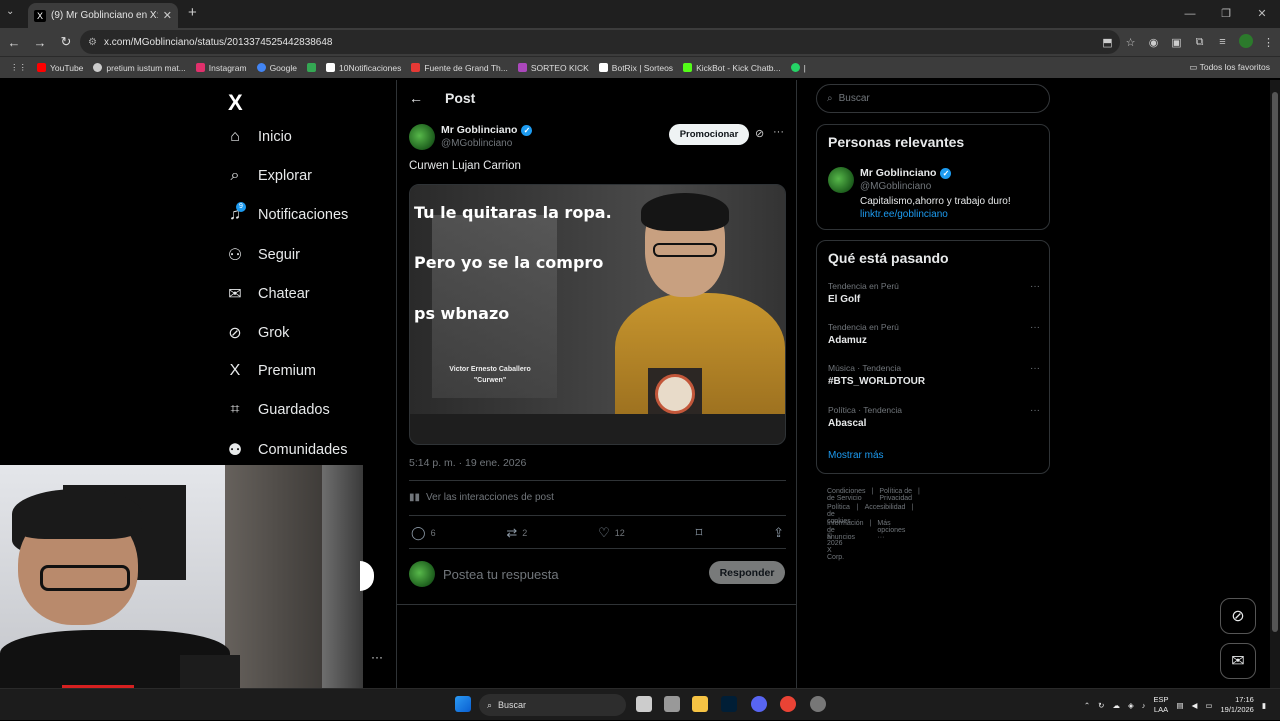 The height and width of the screenshot is (721, 1280). Describe the element at coordinates (1116, 705) in the screenshot. I see `cloud-icon: ☁` at that location.